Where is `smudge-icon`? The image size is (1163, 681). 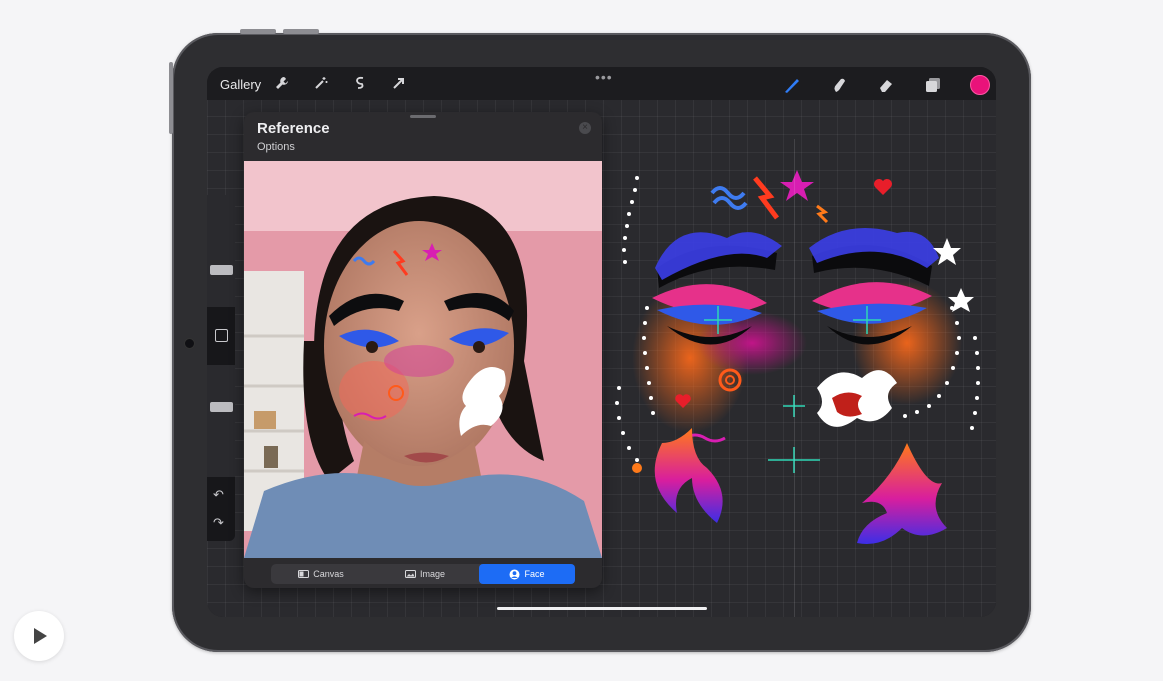
smudge-icon is located at coordinates (839, 85).